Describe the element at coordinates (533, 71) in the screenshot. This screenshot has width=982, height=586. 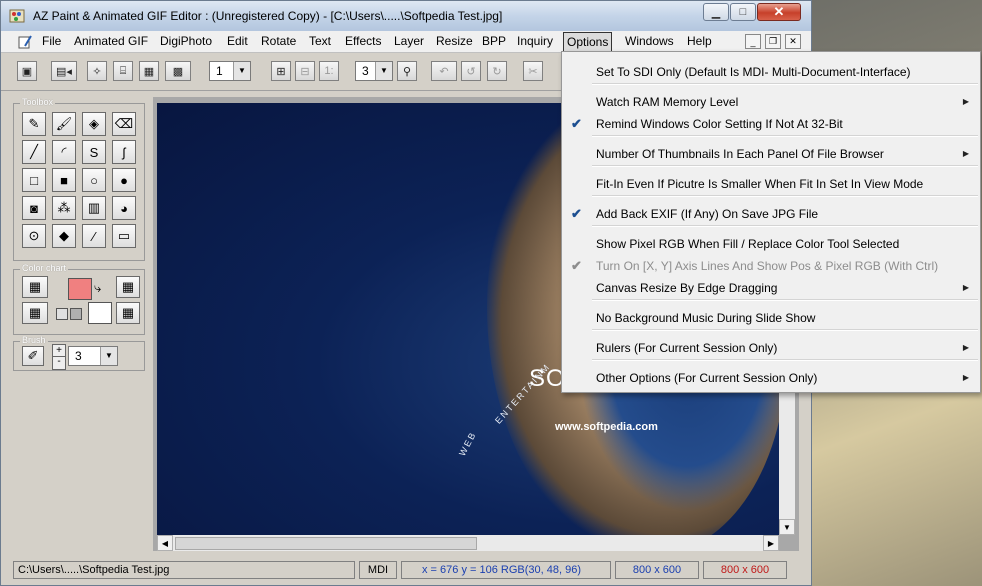
I see `cut-icon: ✂` at that location.